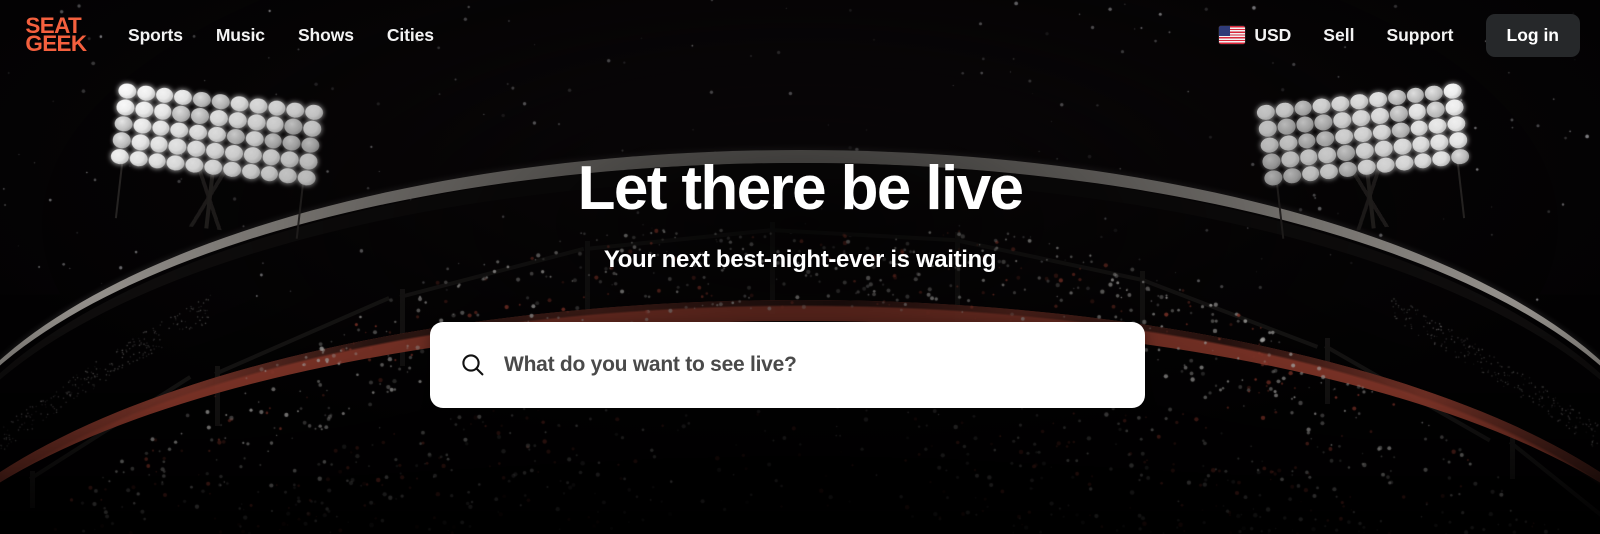 The image size is (1600, 534). I want to click on header-utility-area: USD Sell Support Log in, so click(1399, 35).